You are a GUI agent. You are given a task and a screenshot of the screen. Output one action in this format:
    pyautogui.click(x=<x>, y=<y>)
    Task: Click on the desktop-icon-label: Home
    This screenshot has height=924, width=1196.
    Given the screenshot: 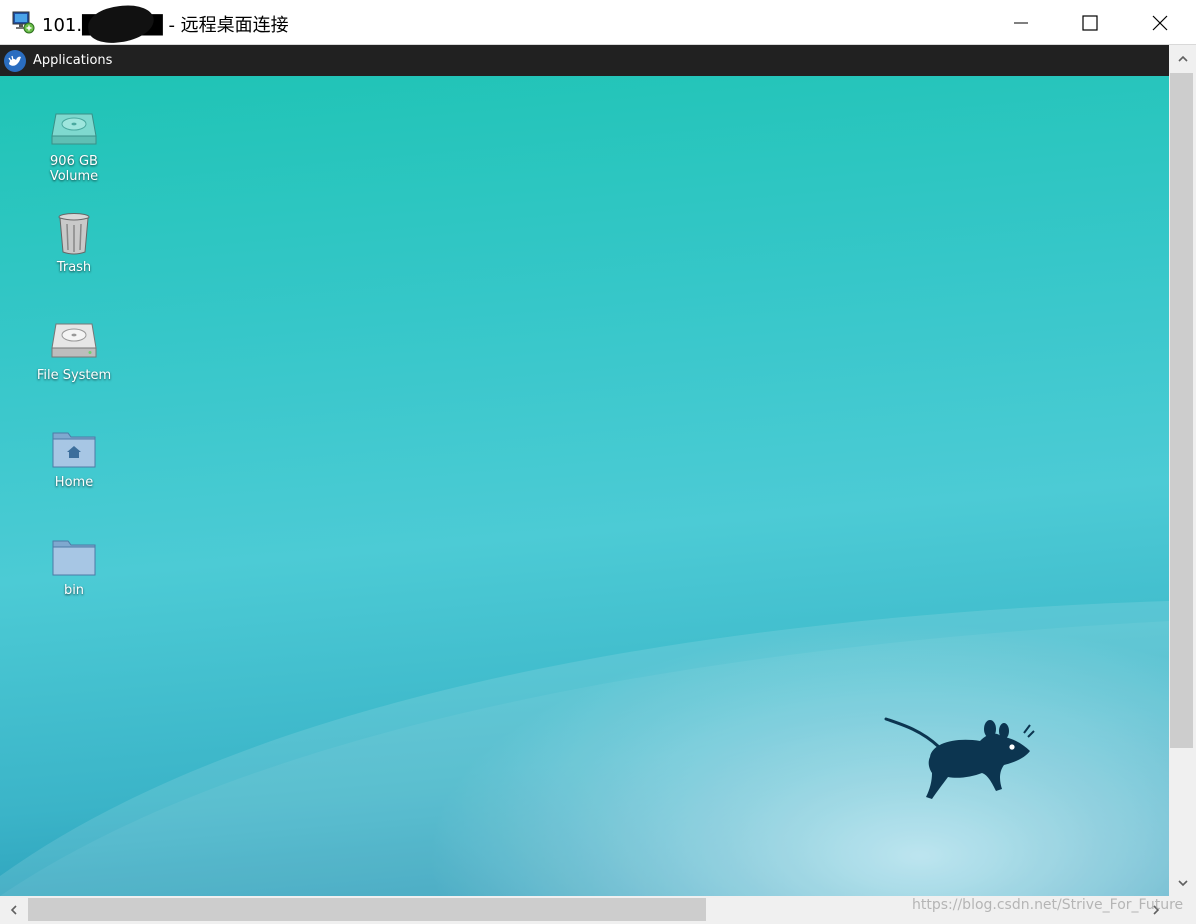 What is the action you would take?
    pyautogui.click(x=74, y=482)
    